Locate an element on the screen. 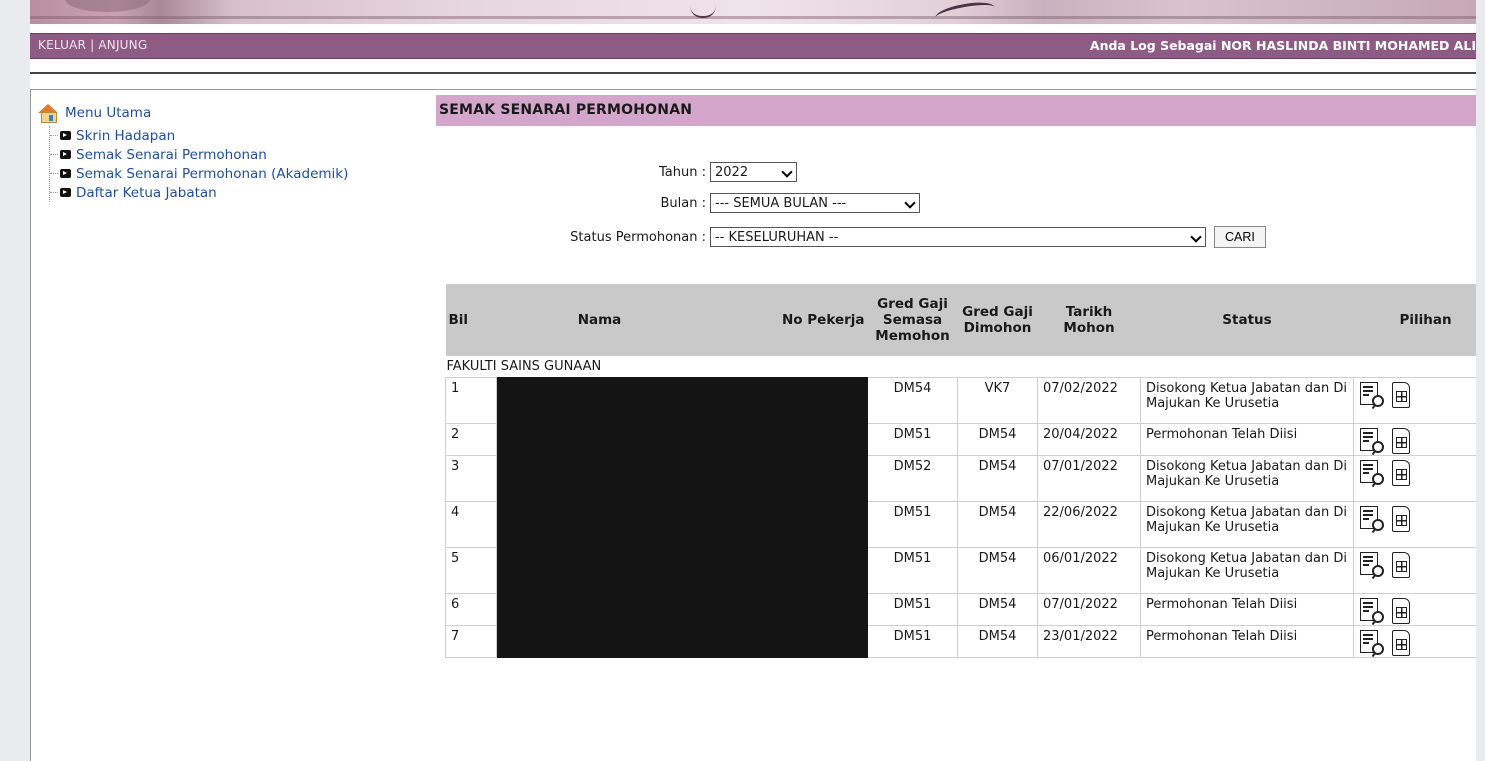 This screenshot has width=1485, height=761. divider is located at coordinates (753, 73).